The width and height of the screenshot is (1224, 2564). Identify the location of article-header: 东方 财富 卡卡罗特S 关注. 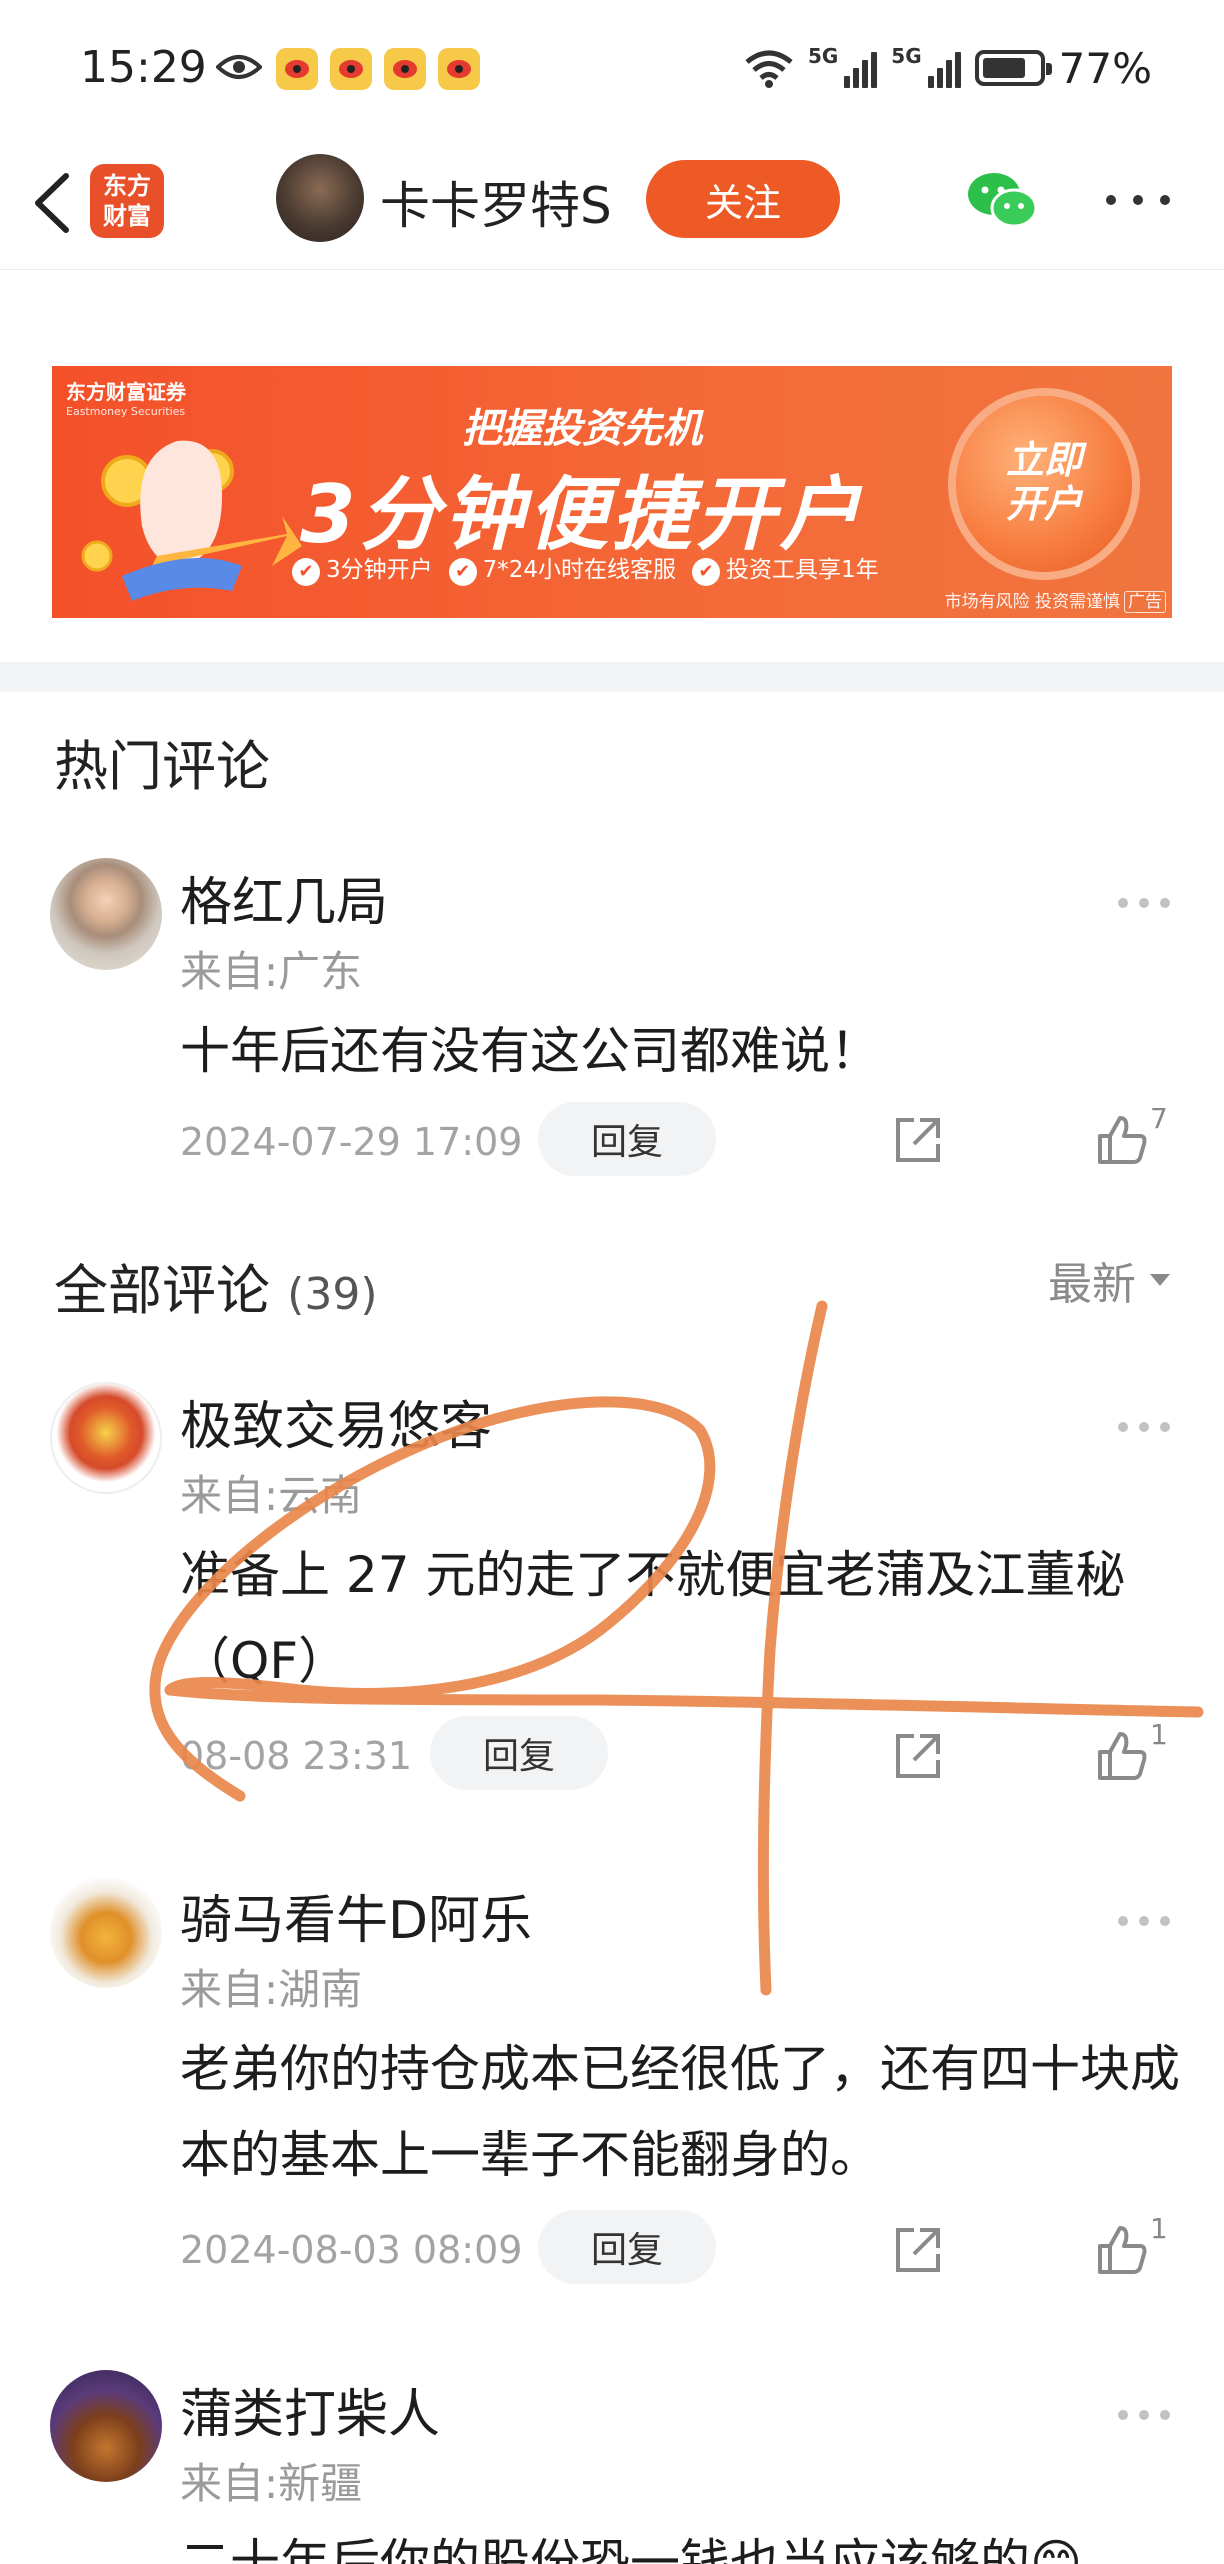
(612, 205).